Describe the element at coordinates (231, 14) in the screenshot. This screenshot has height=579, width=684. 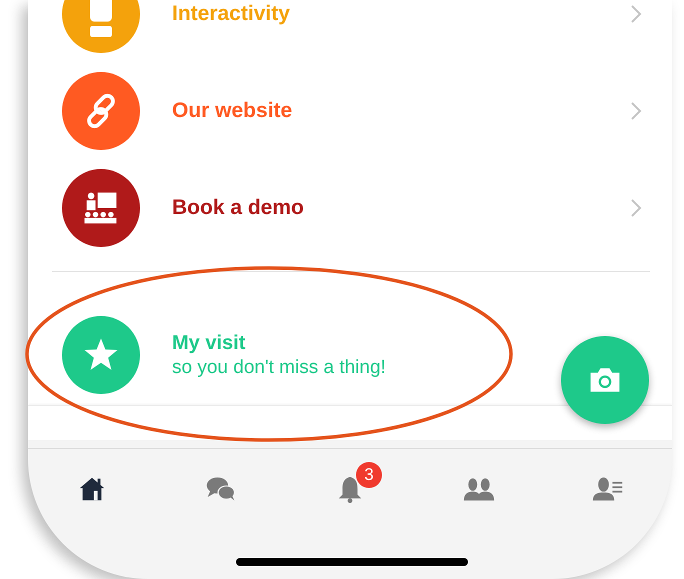
I see `menu-label: Interactivity` at that location.